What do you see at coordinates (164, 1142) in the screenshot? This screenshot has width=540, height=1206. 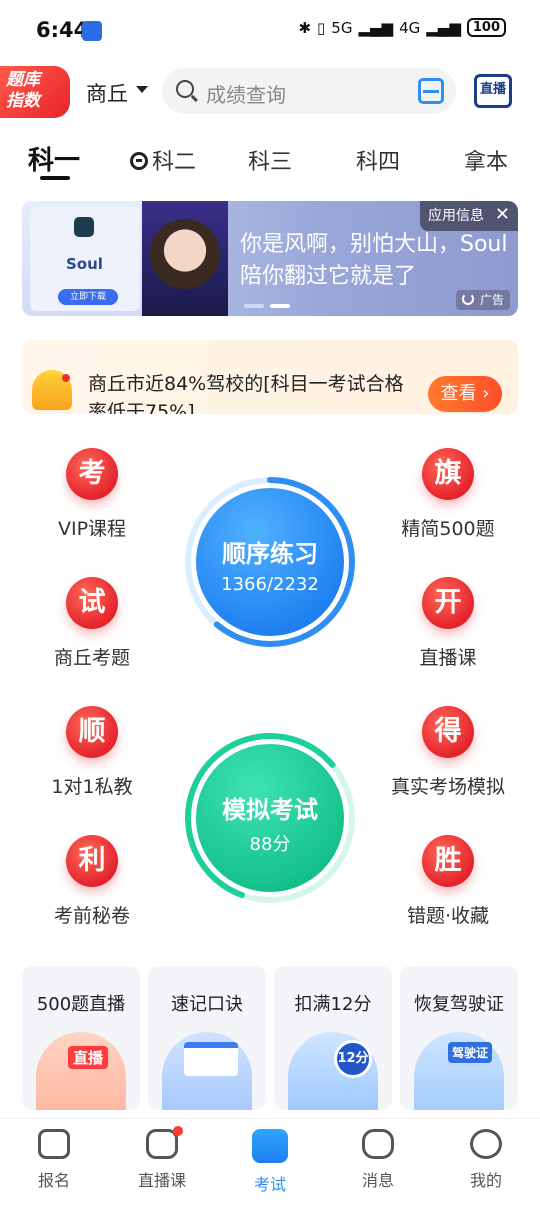 I see `live-play-icon` at bounding box center [164, 1142].